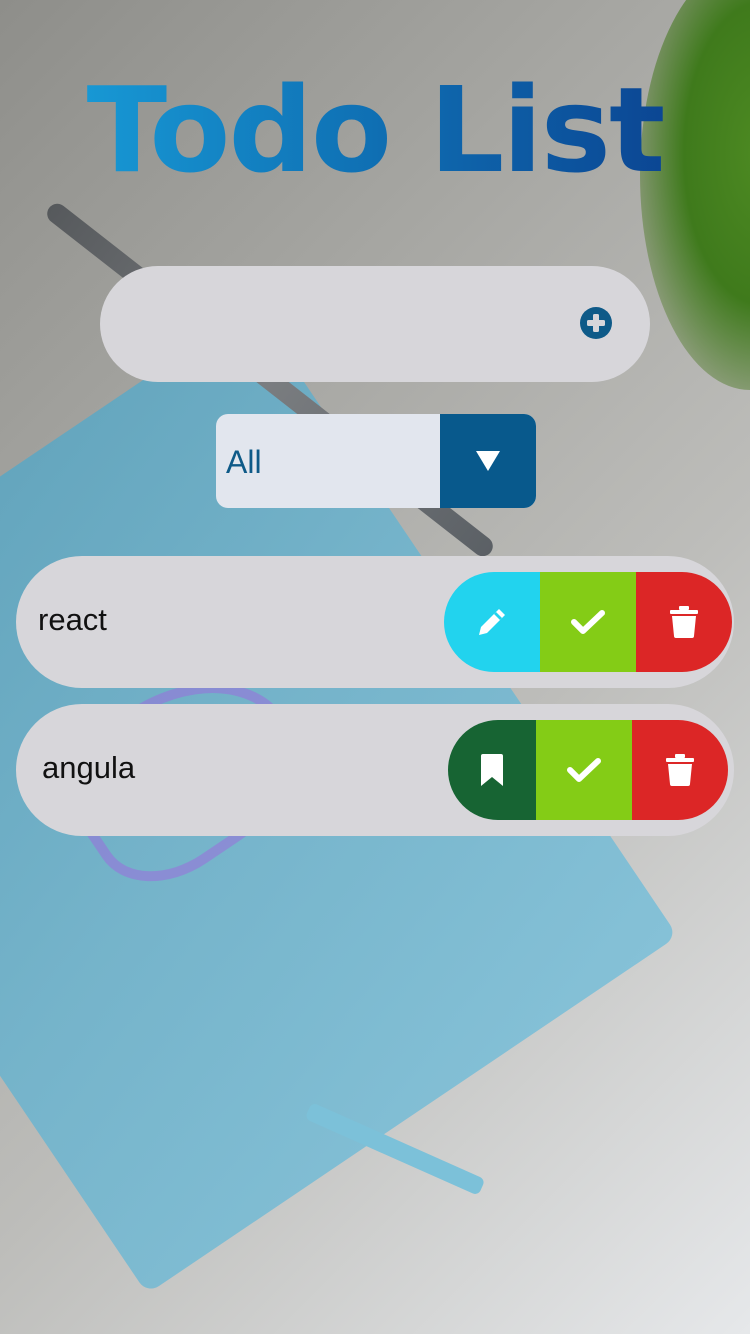 This screenshot has width=750, height=1334. What do you see at coordinates (375, 770) in the screenshot?
I see `todo-item: angula` at bounding box center [375, 770].